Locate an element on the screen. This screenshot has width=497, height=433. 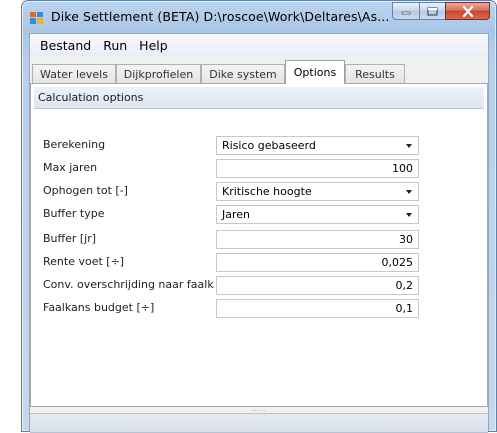
tab-options: Options is located at coordinates (315, 72).